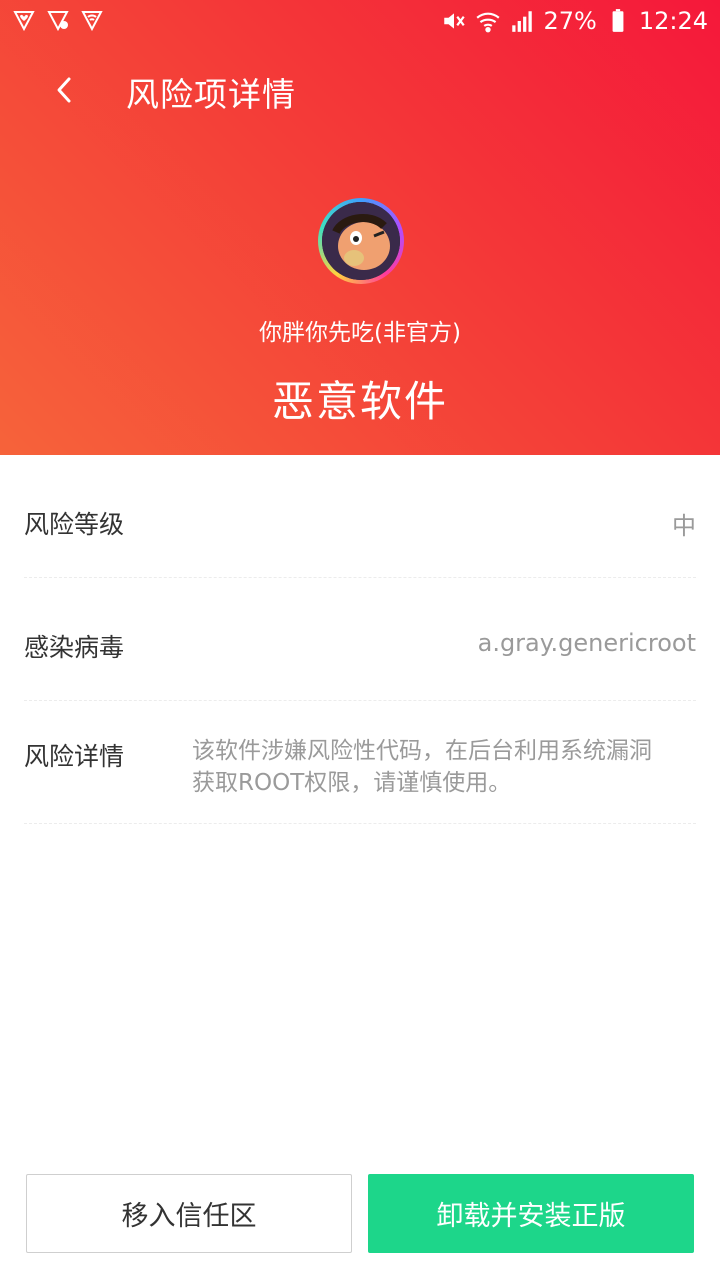  I want to click on virus-value: a.gray.genericroot, so click(586, 643).